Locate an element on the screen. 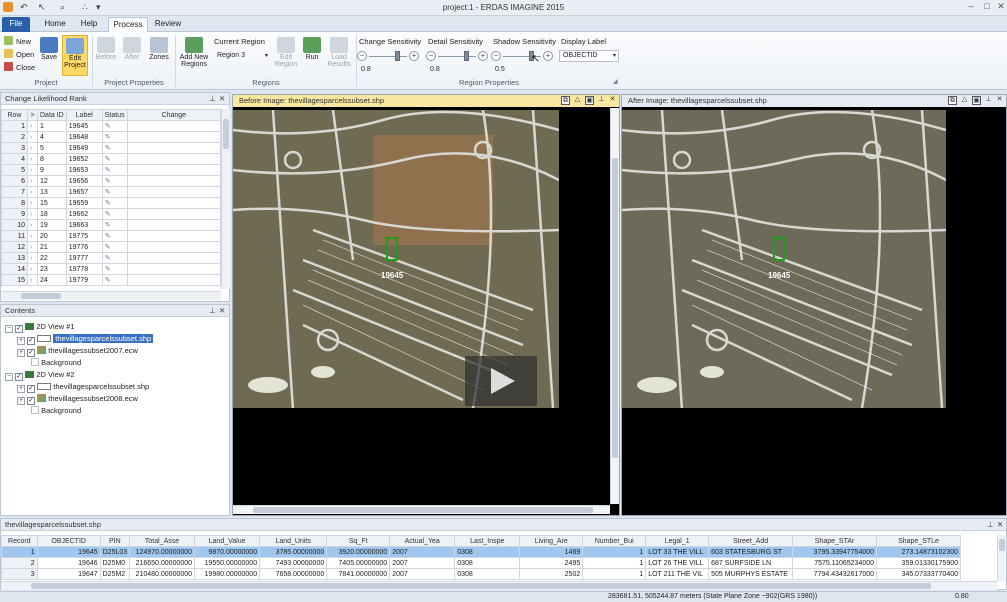 The width and height of the screenshot is (1007, 602). table-row: 4 › 8 19652 ✎ is located at coordinates (111, 159).